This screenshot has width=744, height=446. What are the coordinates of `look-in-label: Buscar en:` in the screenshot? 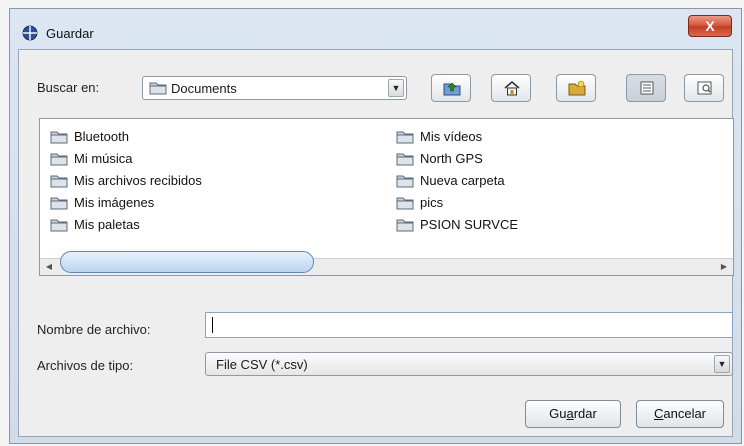 It's located at (68, 87).